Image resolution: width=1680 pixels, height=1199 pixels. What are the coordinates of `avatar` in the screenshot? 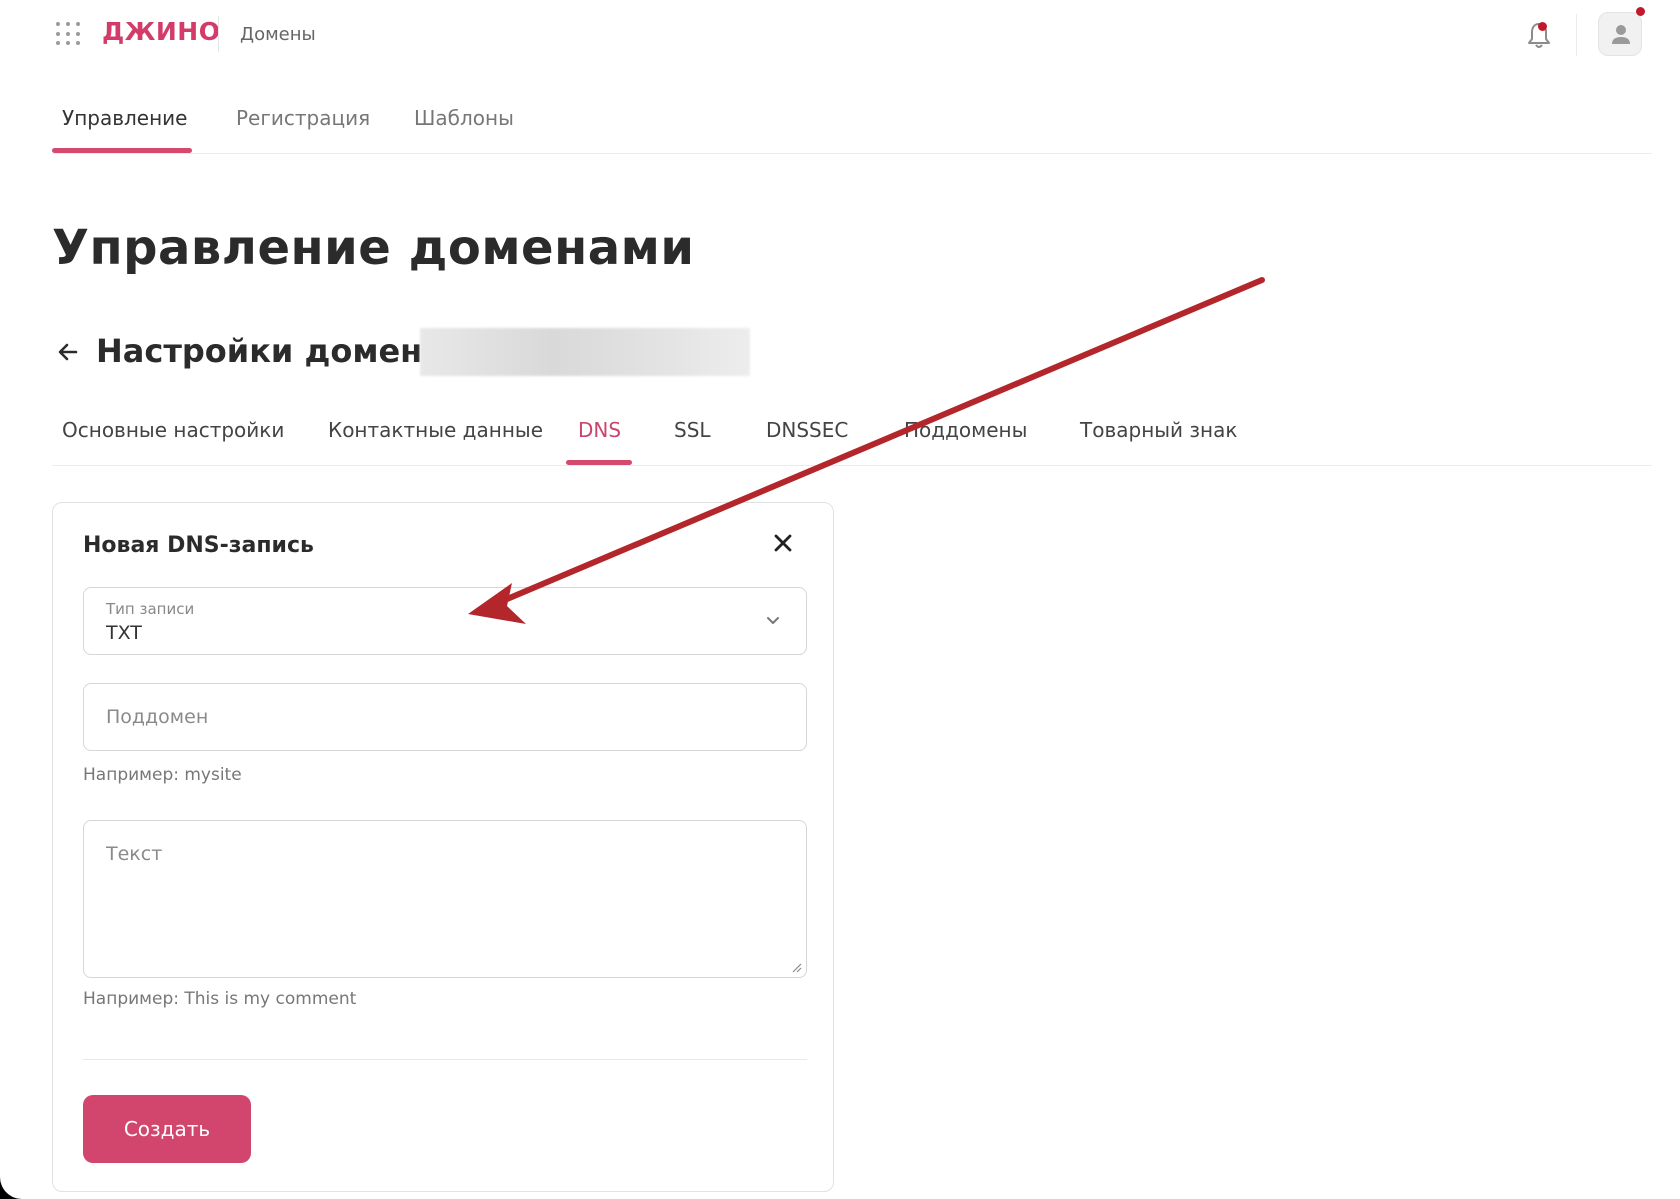 It's located at (1620, 34).